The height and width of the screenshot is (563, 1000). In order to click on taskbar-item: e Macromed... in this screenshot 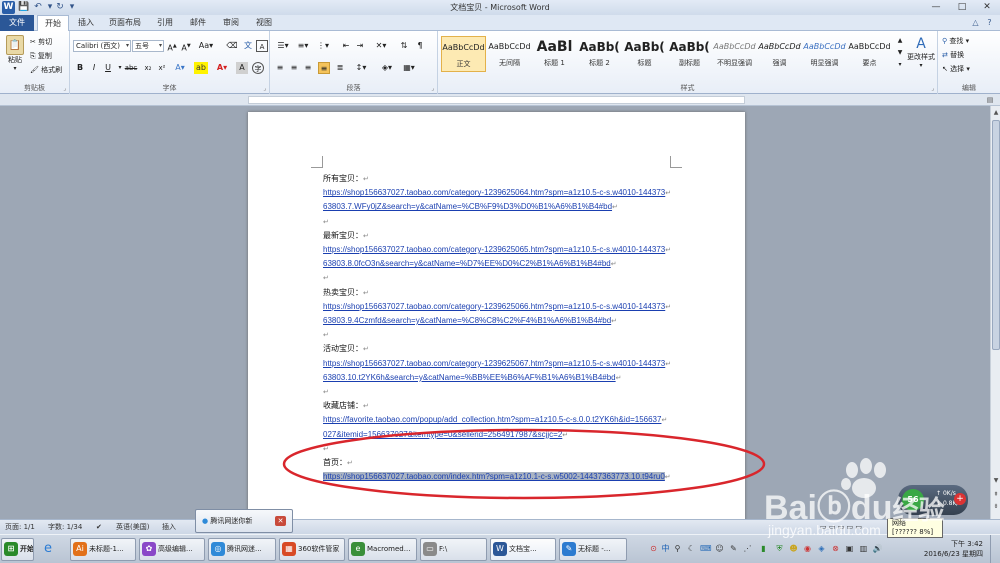, I will do `click(382, 549)`.